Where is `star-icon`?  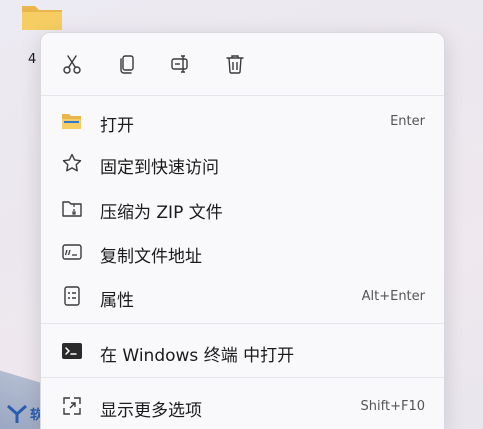
star-icon is located at coordinates (72, 163).